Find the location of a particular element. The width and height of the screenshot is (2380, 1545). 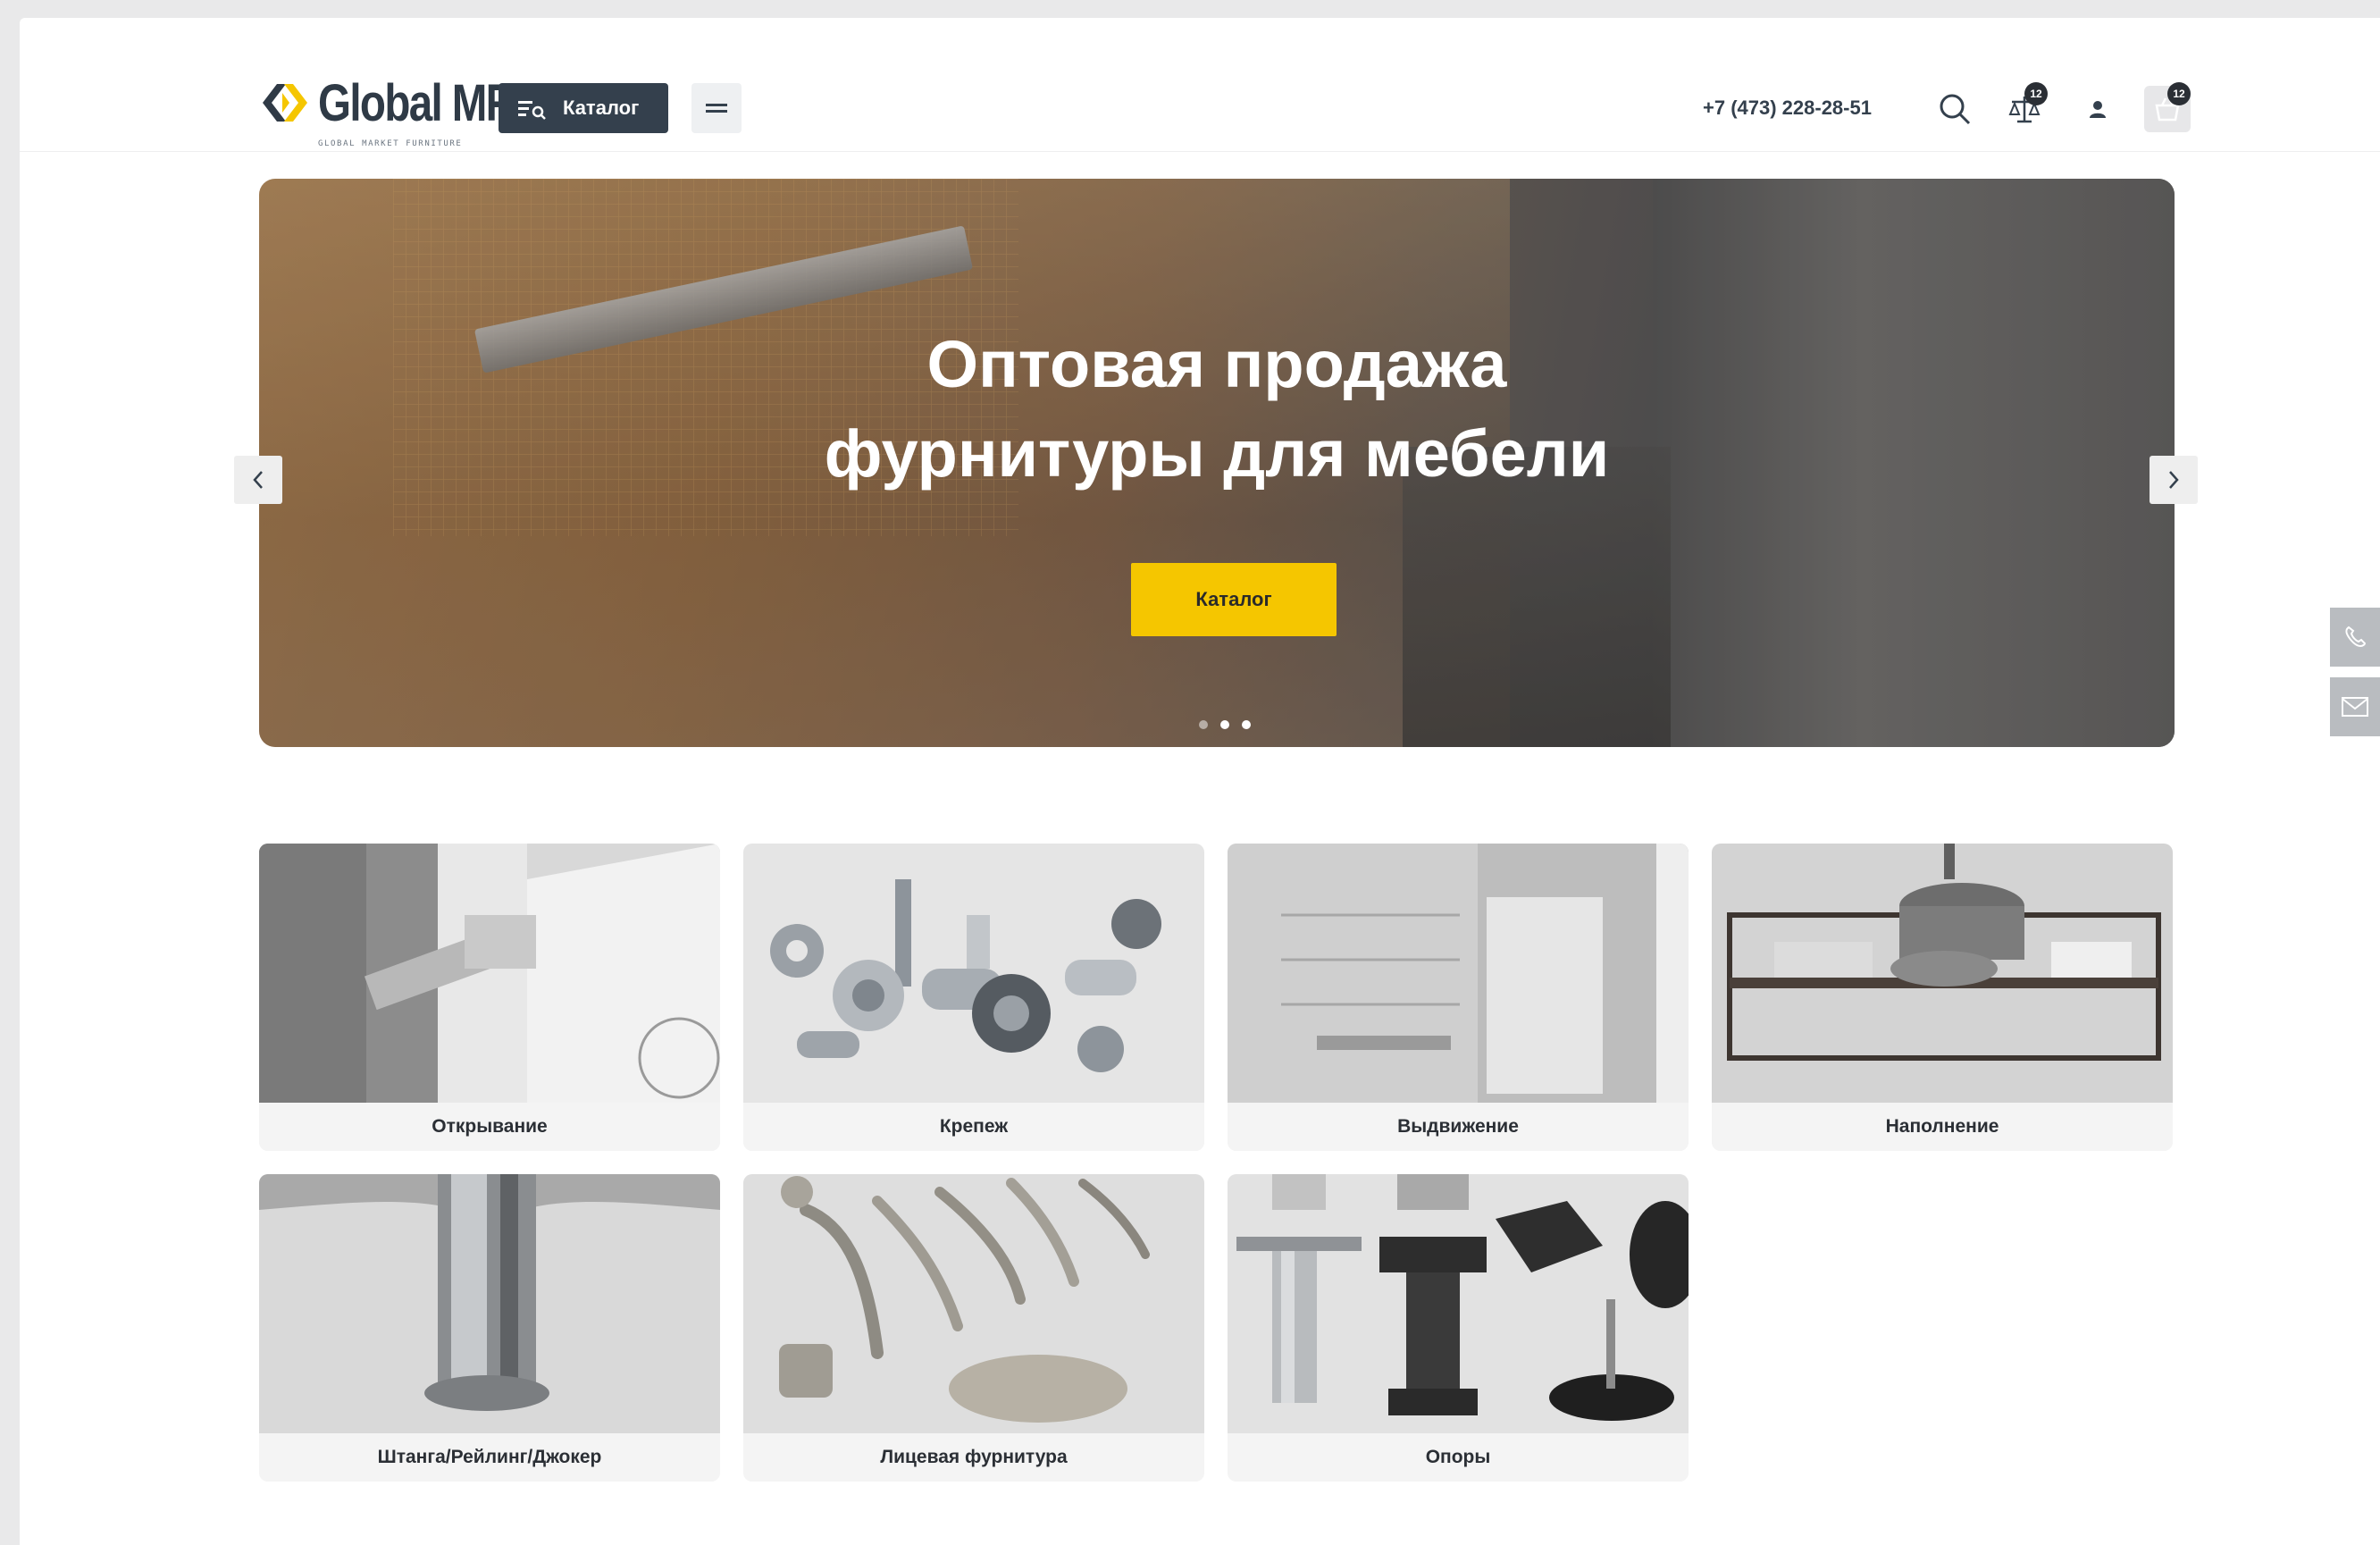

cart-button: 12 is located at coordinates (2167, 107).